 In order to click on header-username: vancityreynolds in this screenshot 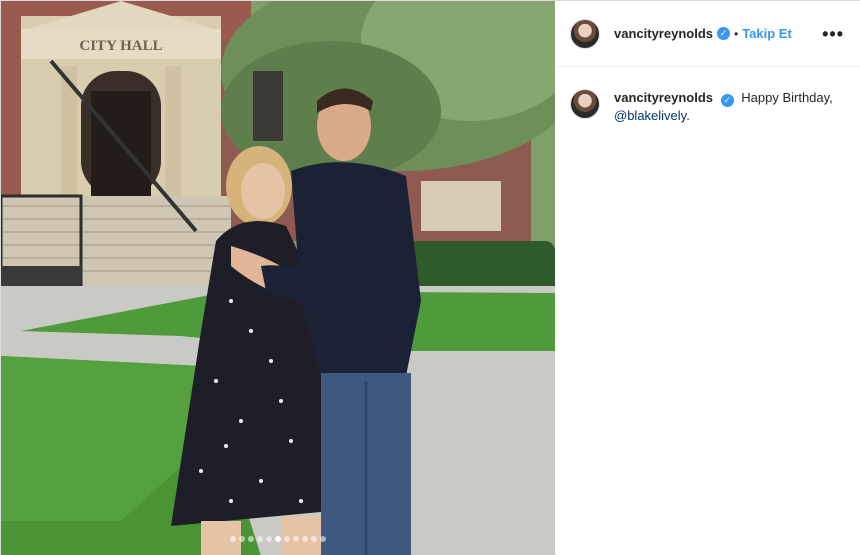, I will do `click(663, 33)`.